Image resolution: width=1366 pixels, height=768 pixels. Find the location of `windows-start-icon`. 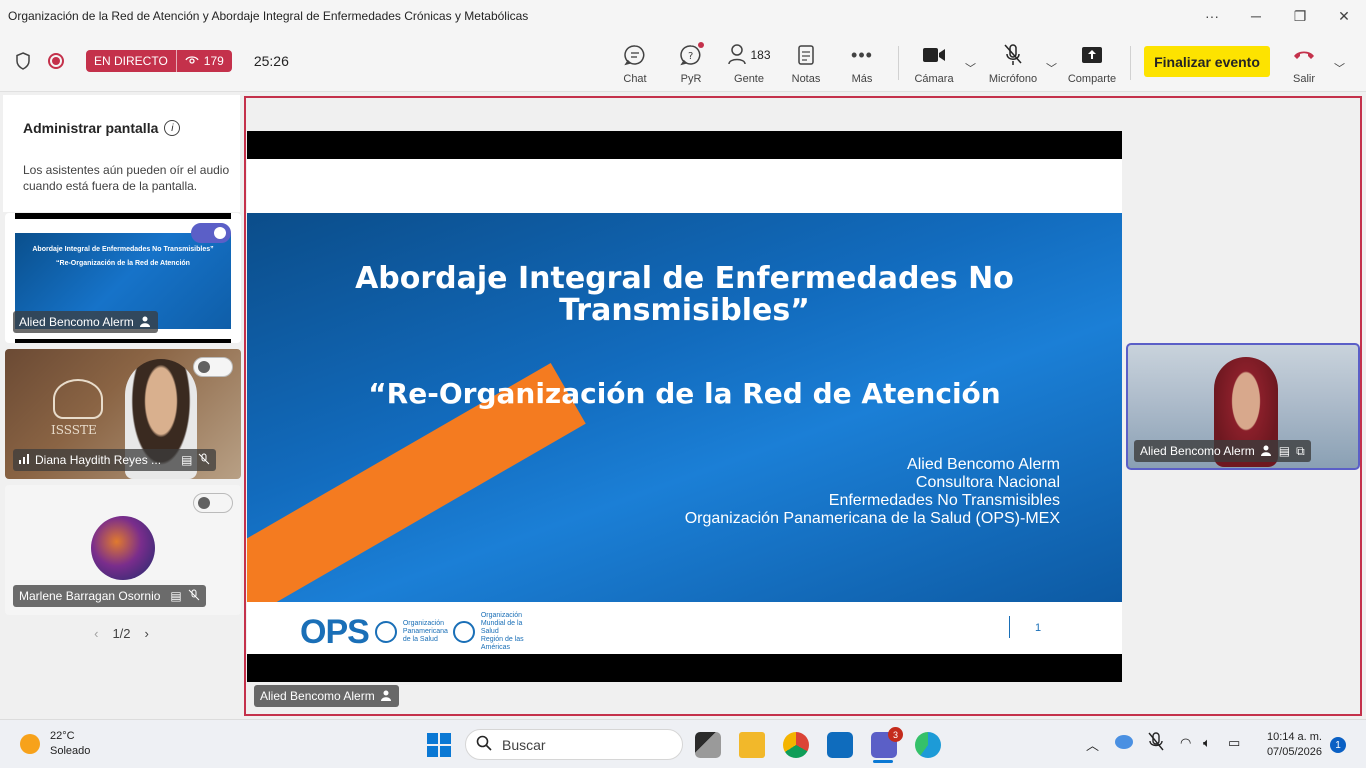

windows-start-icon is located at coordinates (439, 745).